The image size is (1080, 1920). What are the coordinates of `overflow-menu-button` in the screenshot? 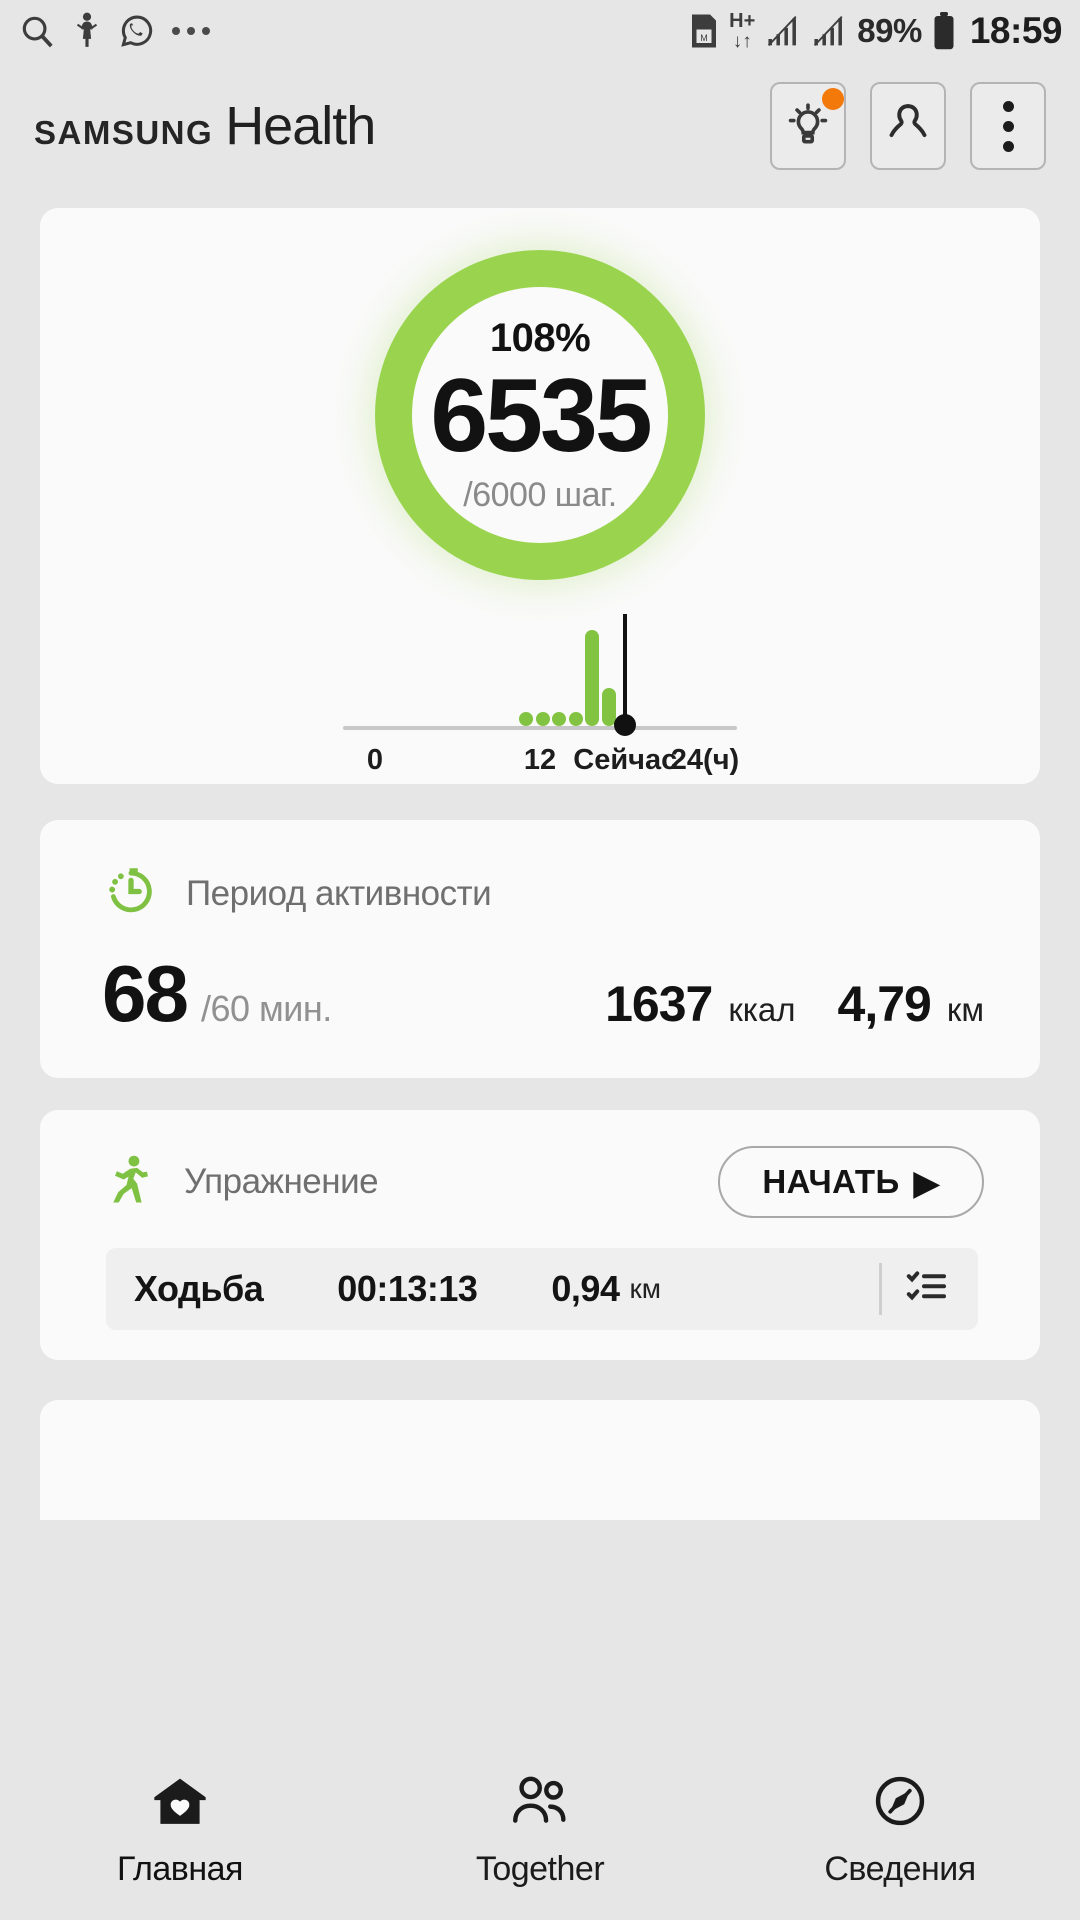 It's located at (1008, 126).